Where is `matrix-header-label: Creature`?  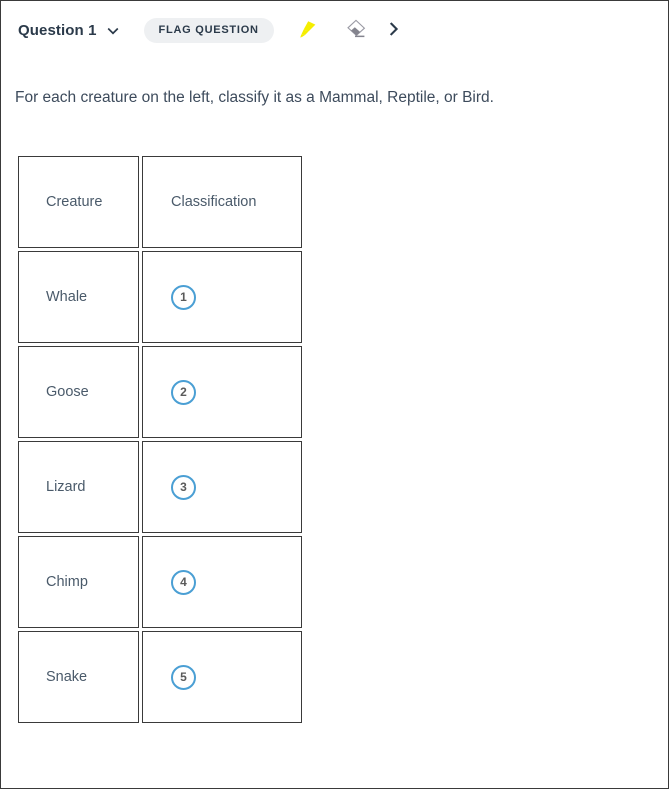 matrix-header-label: Creature is located at coordinates (74, 201).